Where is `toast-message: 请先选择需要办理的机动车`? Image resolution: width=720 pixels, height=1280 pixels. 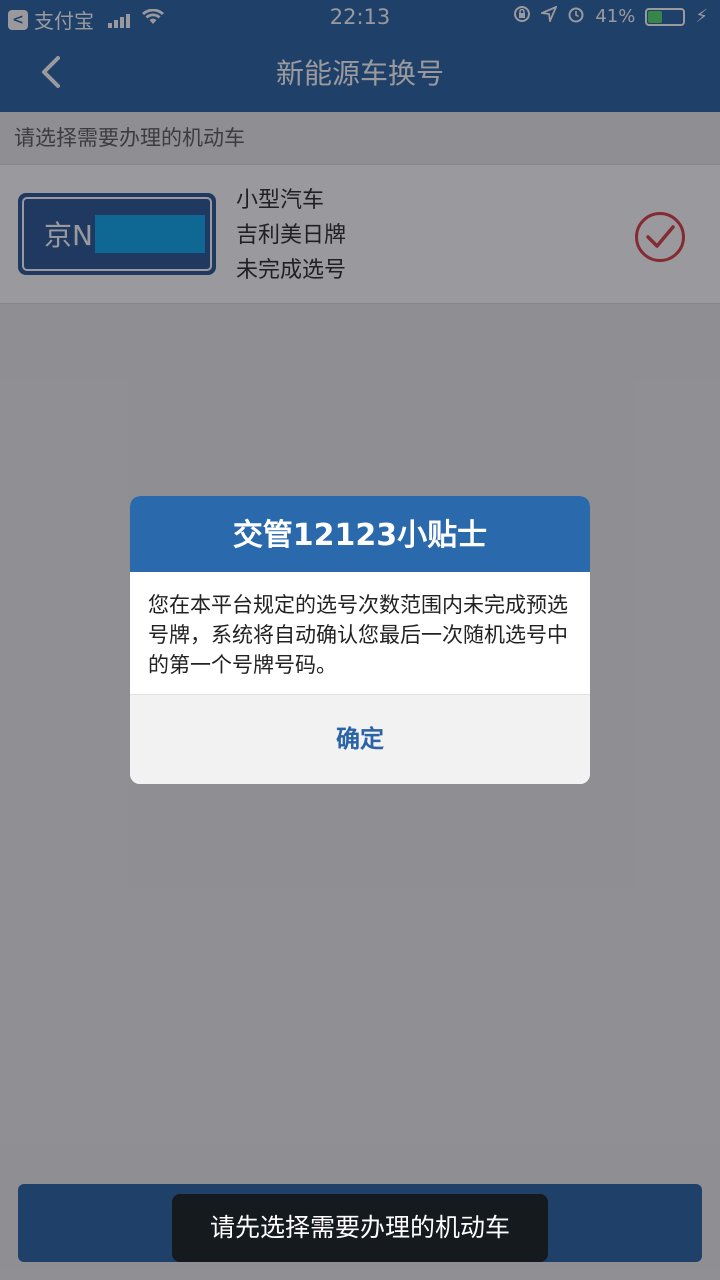
toast-message: 请先选择需要办理的机动车 is located at coordinates (360, 1228).